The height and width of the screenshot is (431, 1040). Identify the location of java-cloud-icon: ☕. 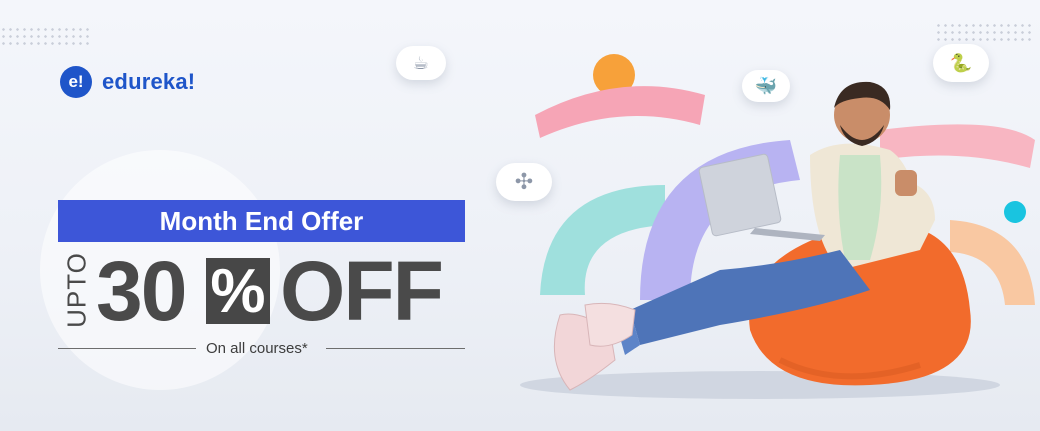
(421, 63).